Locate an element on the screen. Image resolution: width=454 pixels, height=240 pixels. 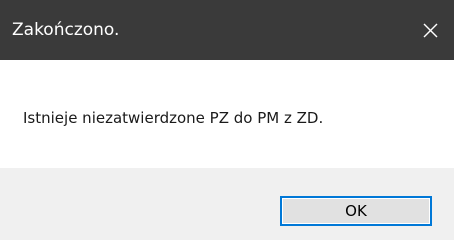
ok-button-label: OK is located at coordinates (356, 211).